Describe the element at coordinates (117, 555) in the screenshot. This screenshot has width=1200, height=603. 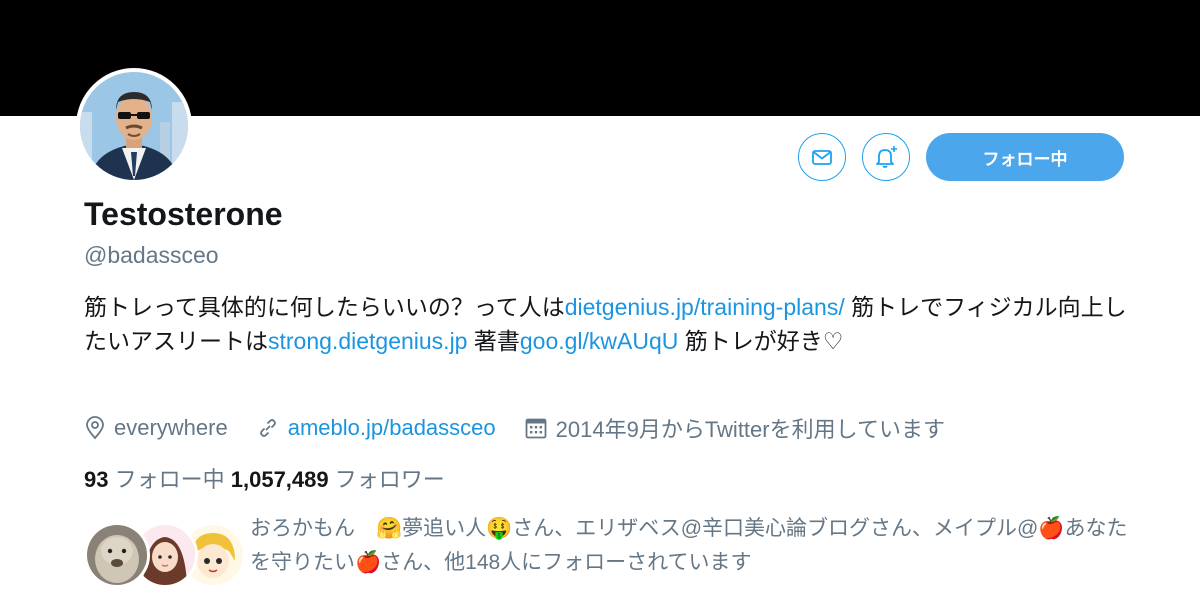
I see `follower-avatar` at that location.